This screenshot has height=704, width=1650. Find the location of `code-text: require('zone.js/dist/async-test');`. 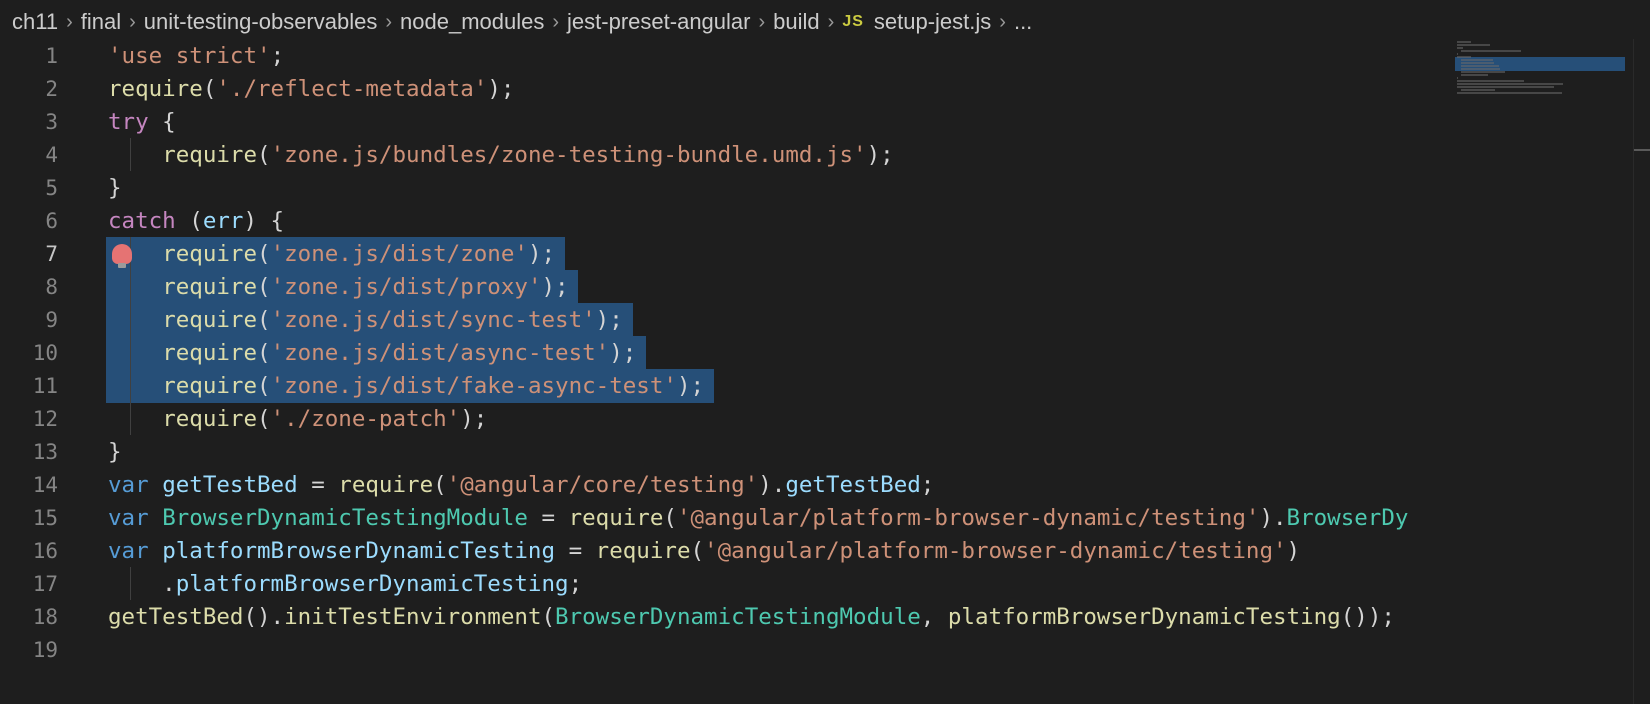

code-text: require('zone.js/dist/async-test'); is located at coordinates (372, 353).